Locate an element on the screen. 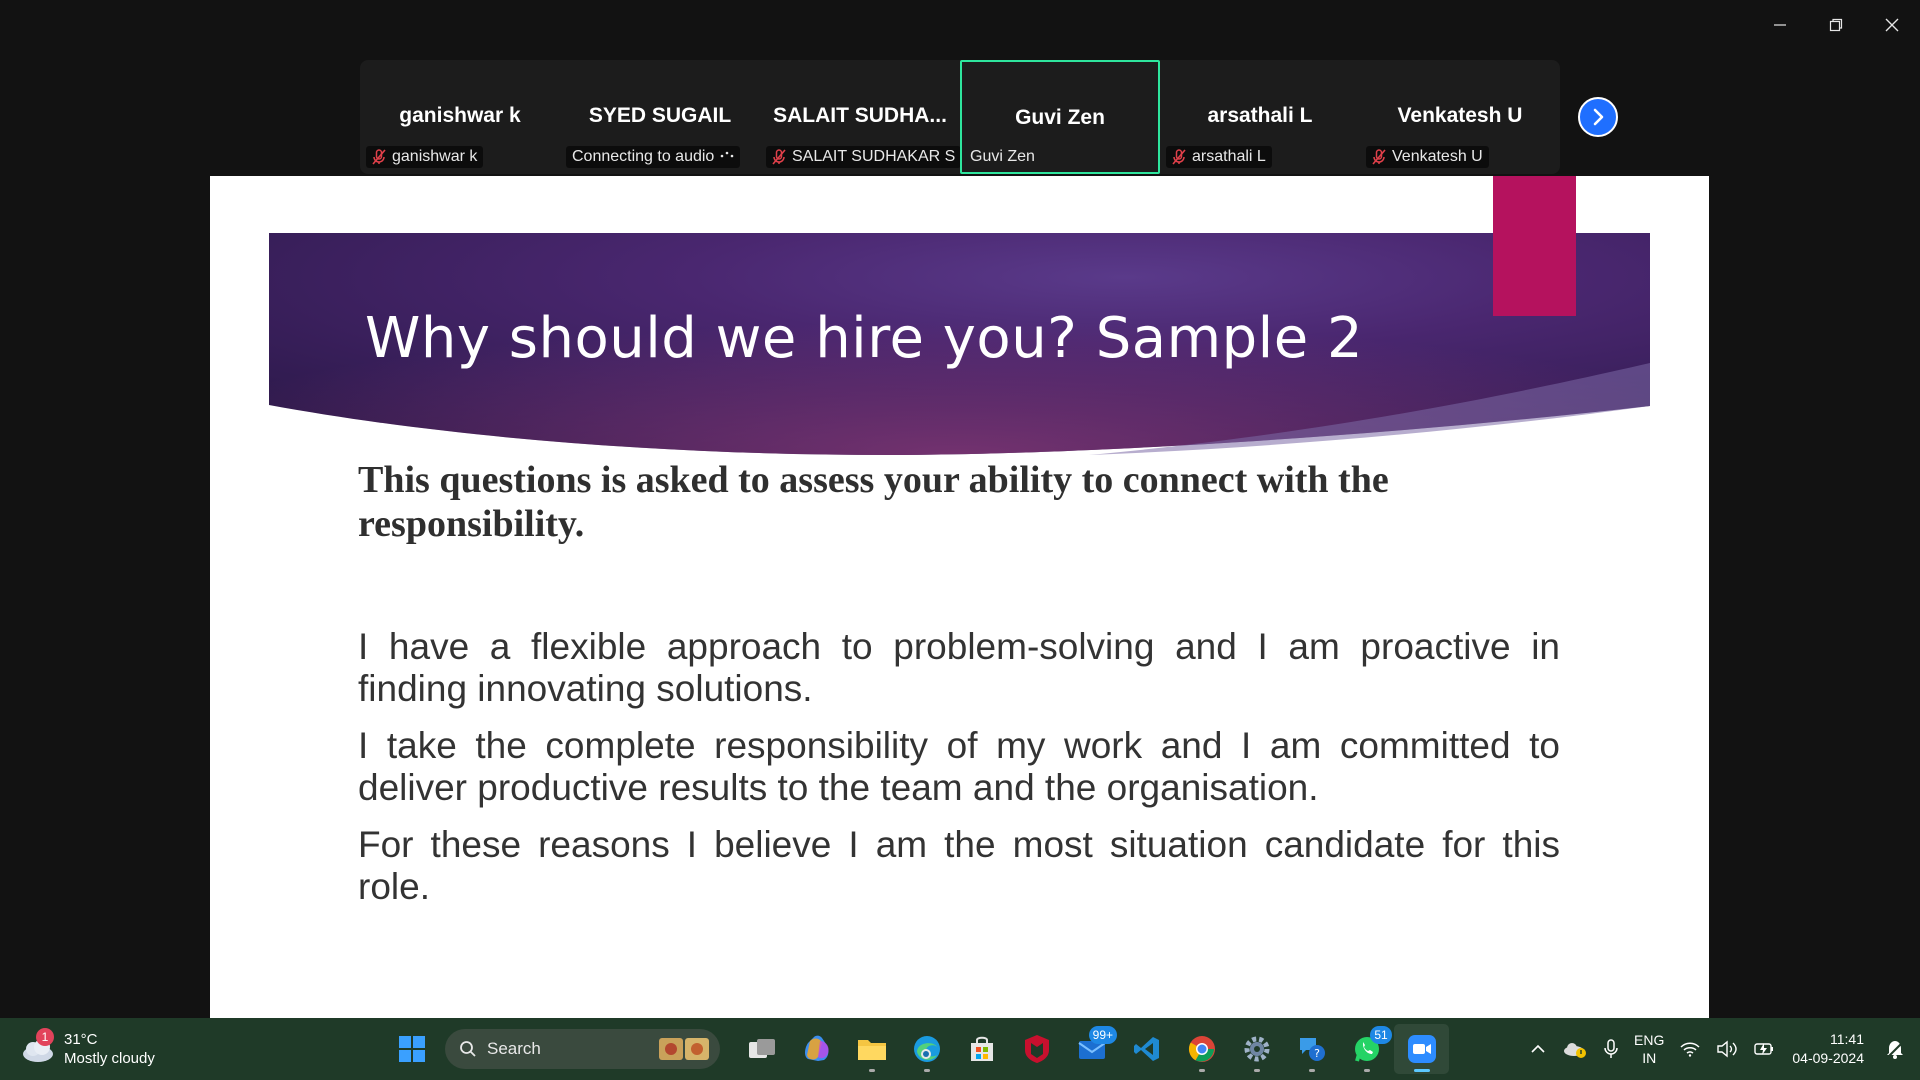 The height and width of the screenshot is (1080, 1920). minimize-icon is located at coordinates (1780, 25).